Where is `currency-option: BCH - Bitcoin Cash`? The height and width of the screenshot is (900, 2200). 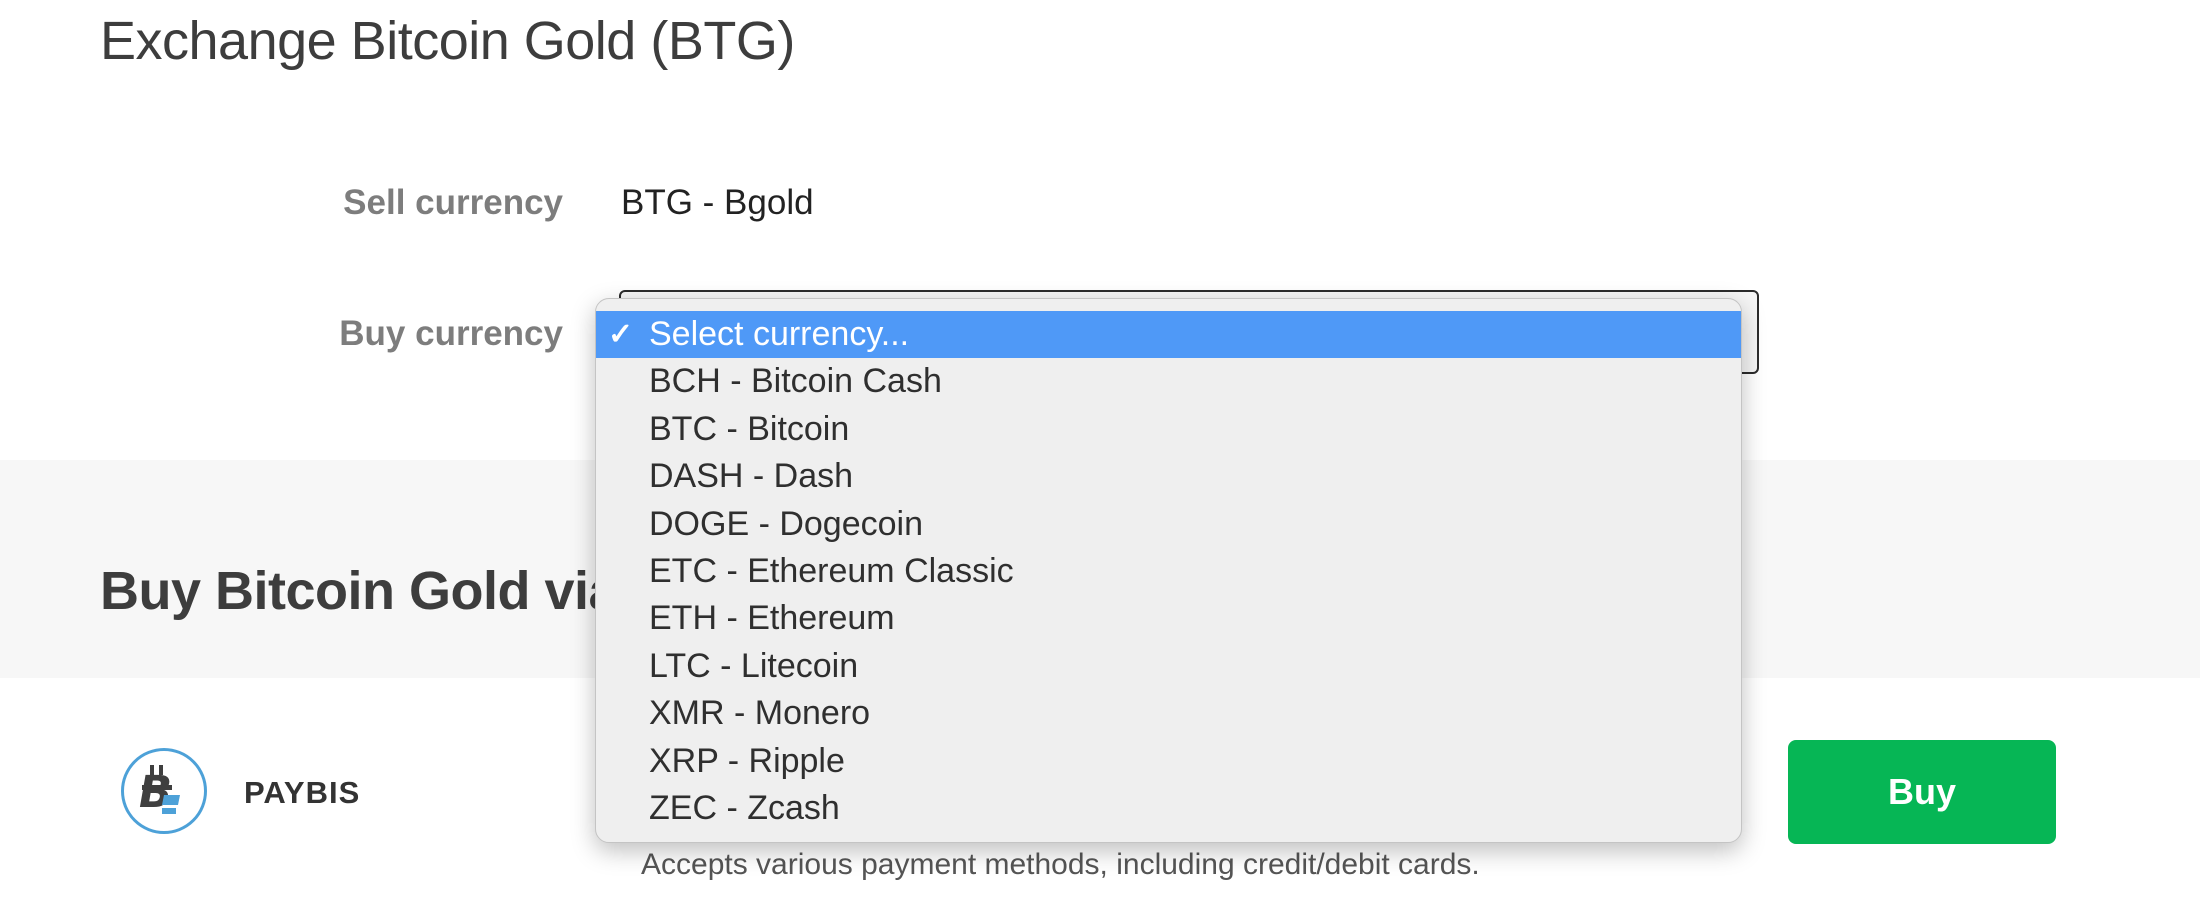 currency-option: BCH - Bitcoin Cash is located at coordinates (1168, 381).